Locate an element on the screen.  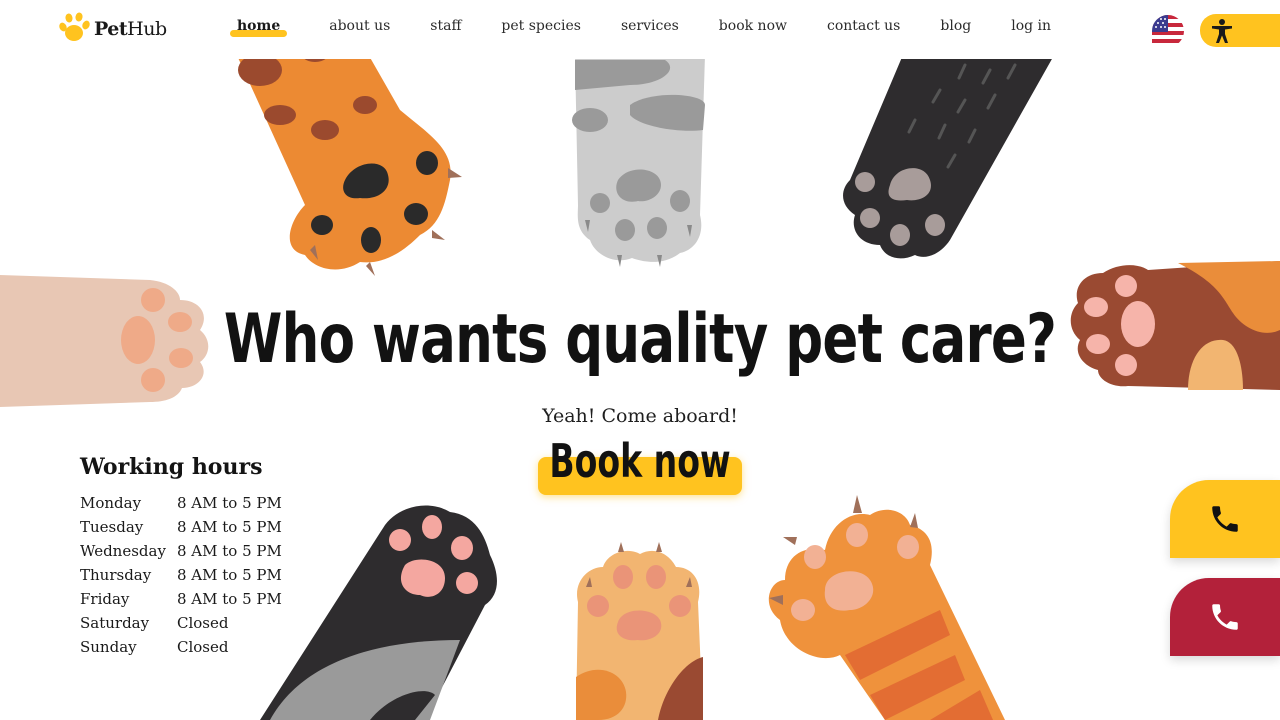
call-button is located at coordinates (1225, 519).